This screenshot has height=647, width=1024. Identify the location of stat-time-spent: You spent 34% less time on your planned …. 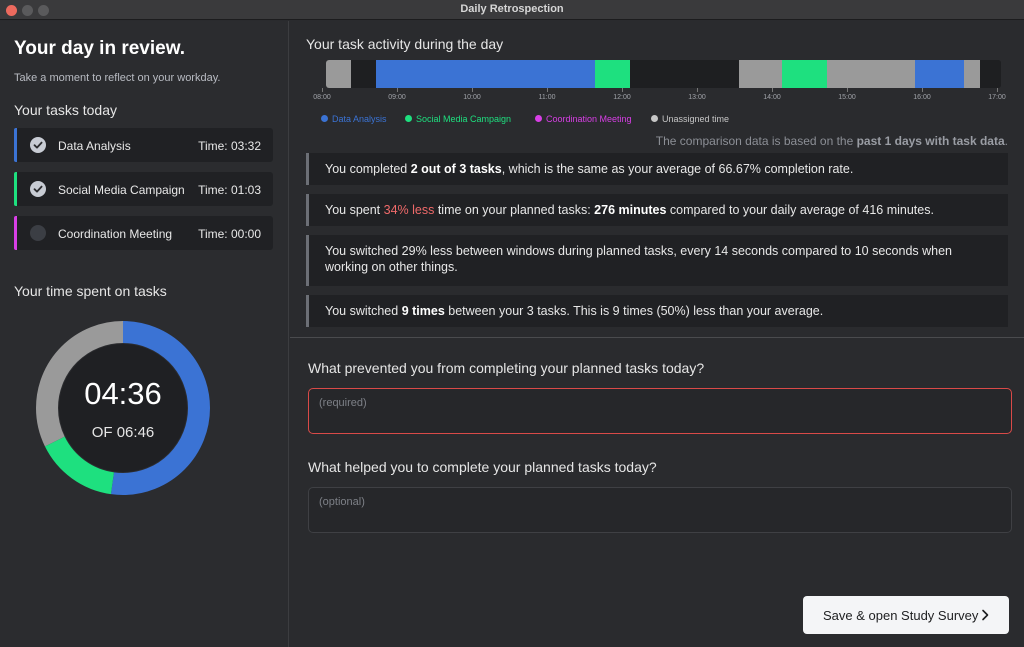
(657, 210).